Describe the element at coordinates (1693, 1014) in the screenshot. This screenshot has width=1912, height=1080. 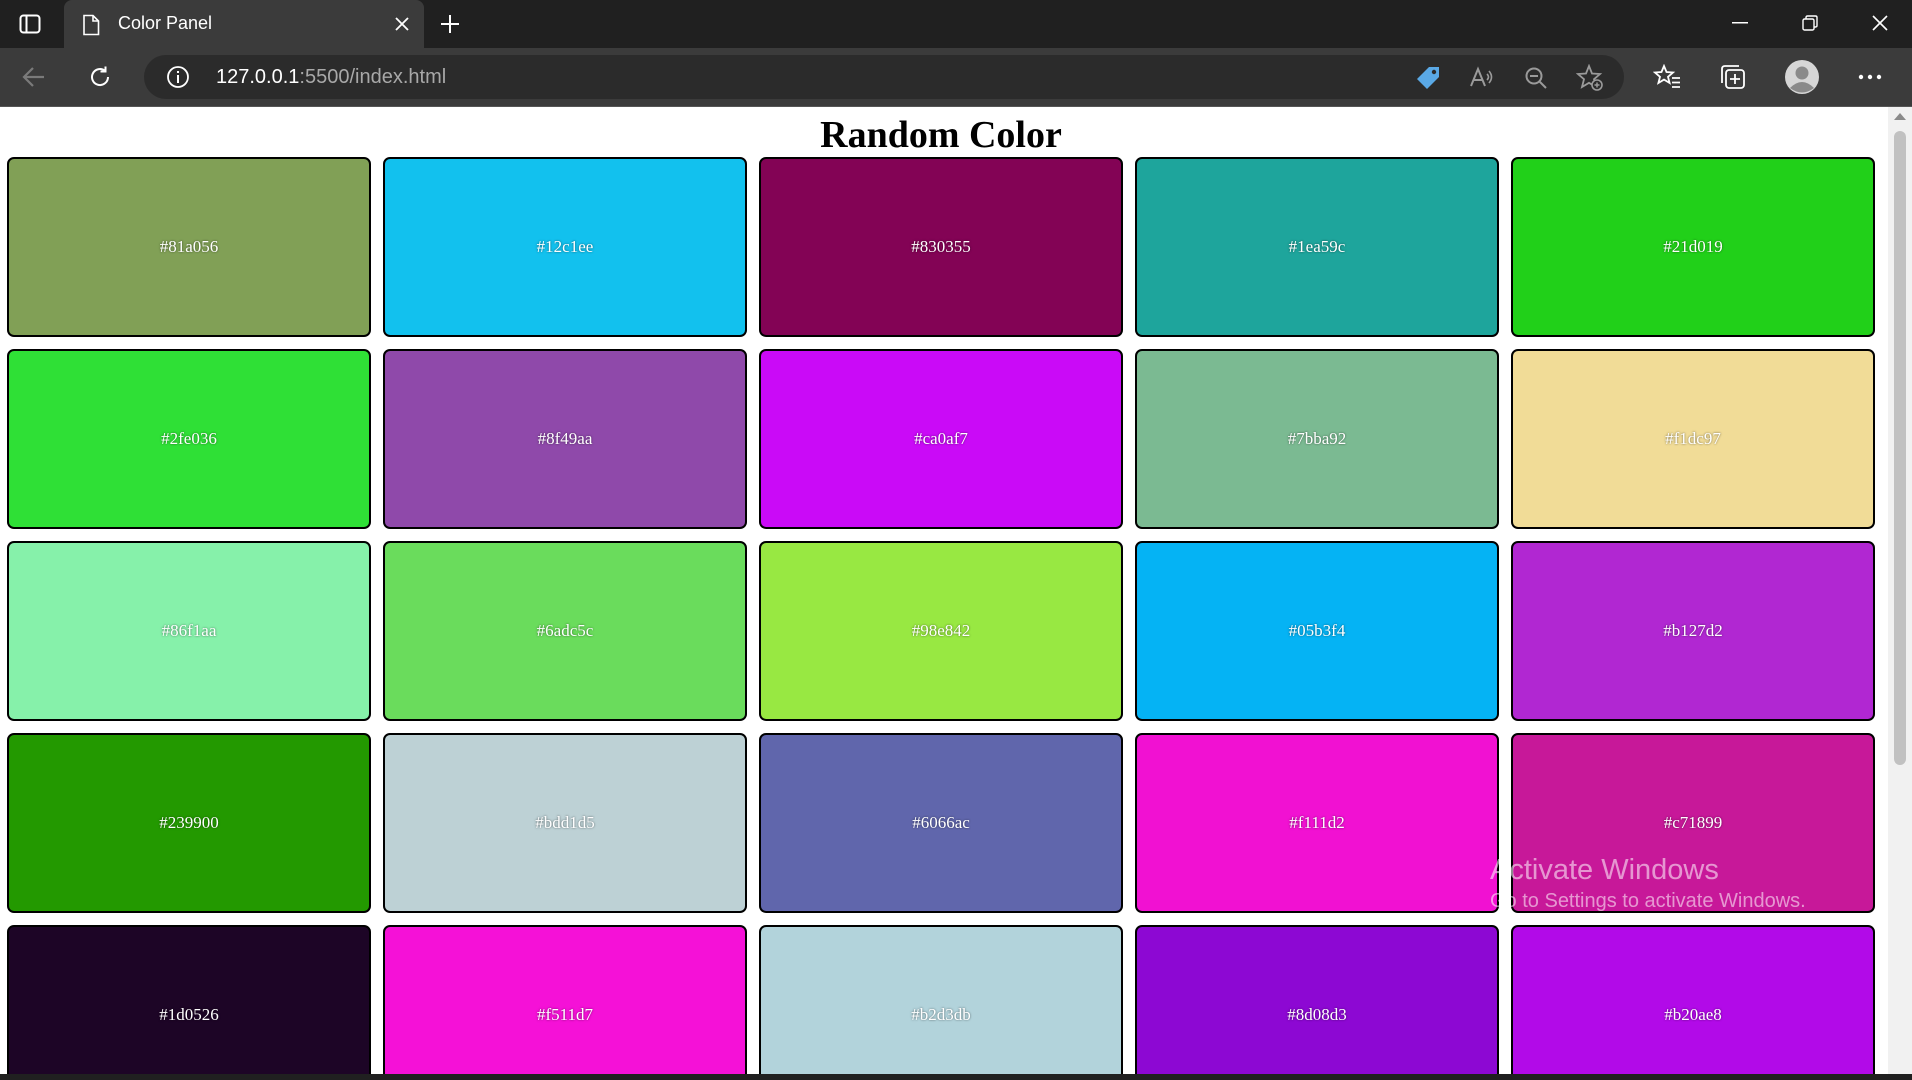
I see `swatch-hex-label: #b20ae8` at that location.